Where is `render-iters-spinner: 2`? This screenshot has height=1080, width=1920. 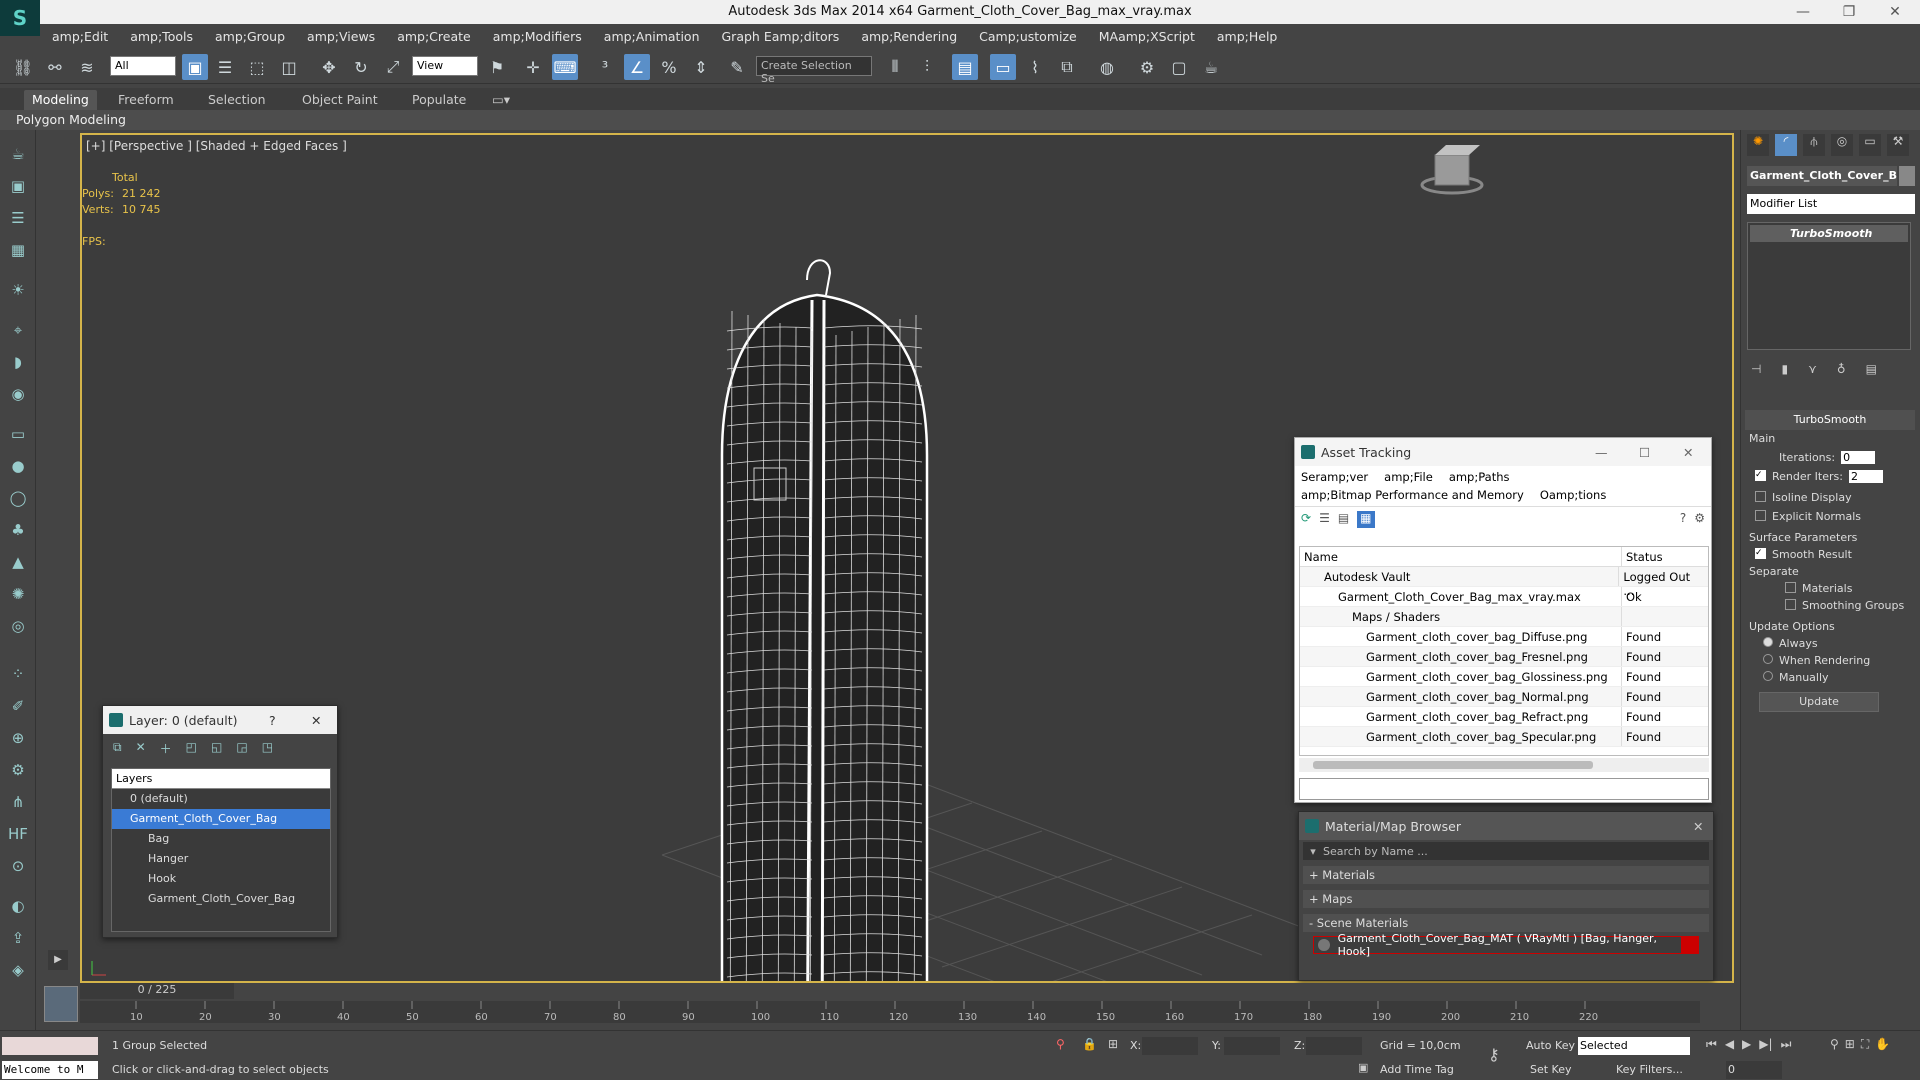
render-iters-spinner: 2 is located at coordinates (1865, 476).